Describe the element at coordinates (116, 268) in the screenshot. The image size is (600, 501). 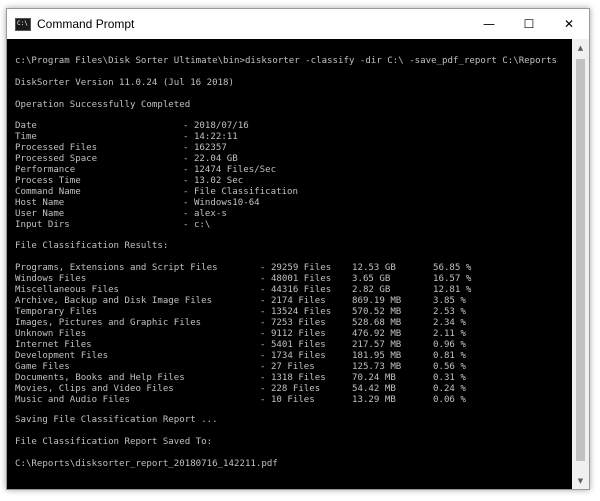
I see `result-category: Programs, Extensions and Script Files` at that location.